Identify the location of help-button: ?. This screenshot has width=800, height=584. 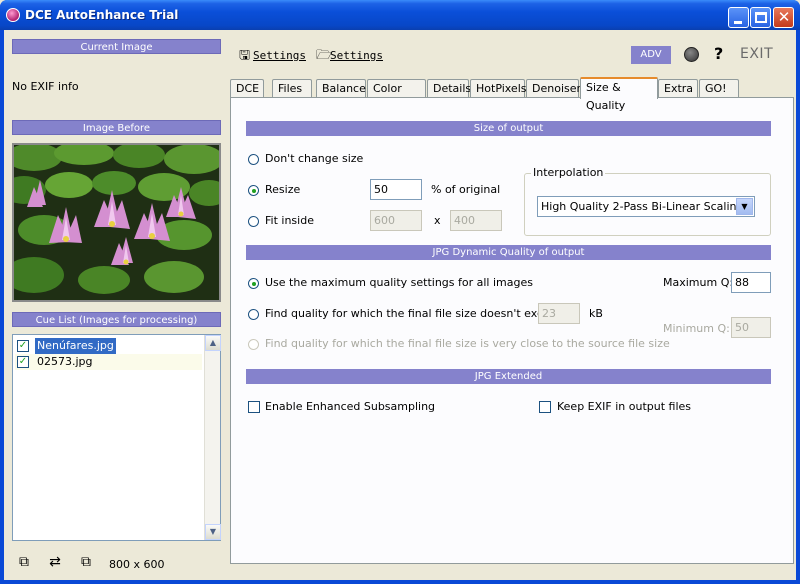
(718, 53).